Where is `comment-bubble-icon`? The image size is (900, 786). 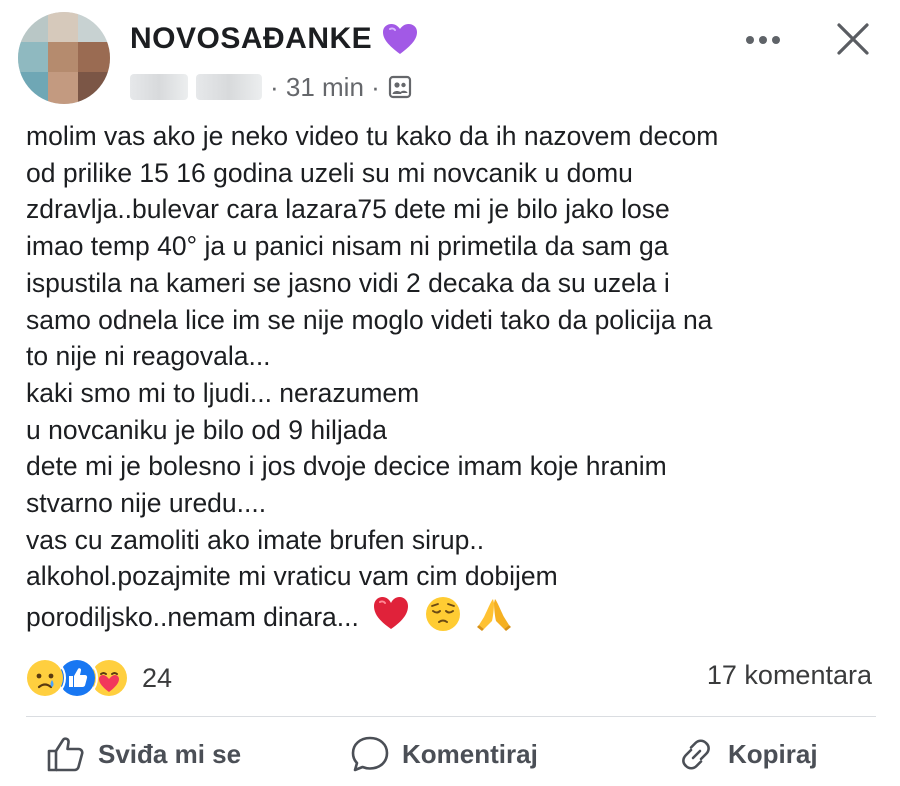
comment-bubble-icon is located at coordinates (370, 754).